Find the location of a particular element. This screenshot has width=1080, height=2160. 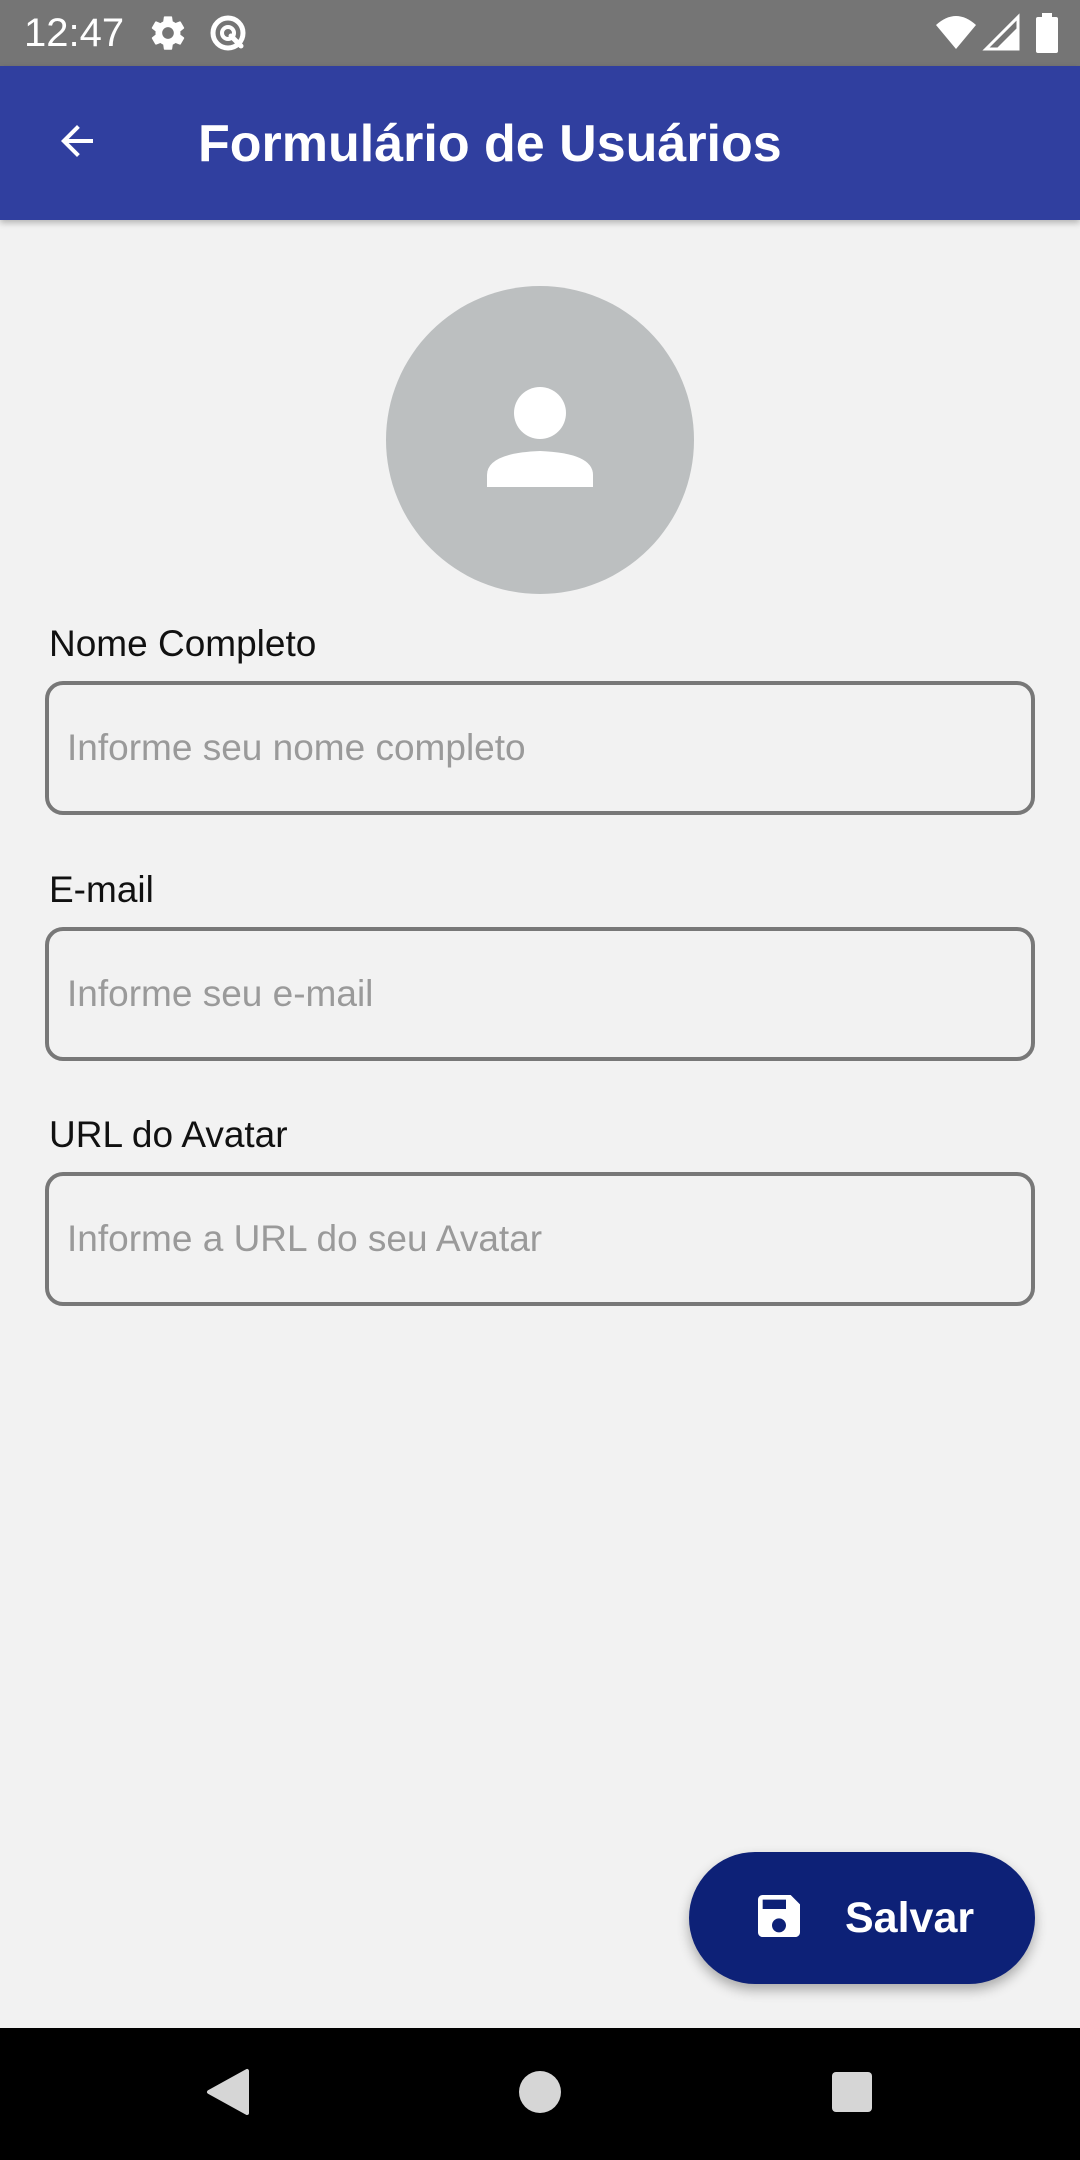

save-button-label: Salvar is located at coordinates (910, 1917).